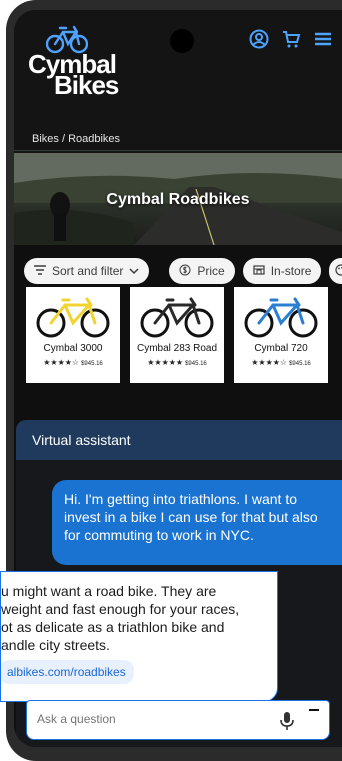 This screenshot has height=761, width=342. Describe the element at coordinates (67, 672) in the screenshot. I see `assistant-link-chip: albikes.com/roadbikes` at that location.